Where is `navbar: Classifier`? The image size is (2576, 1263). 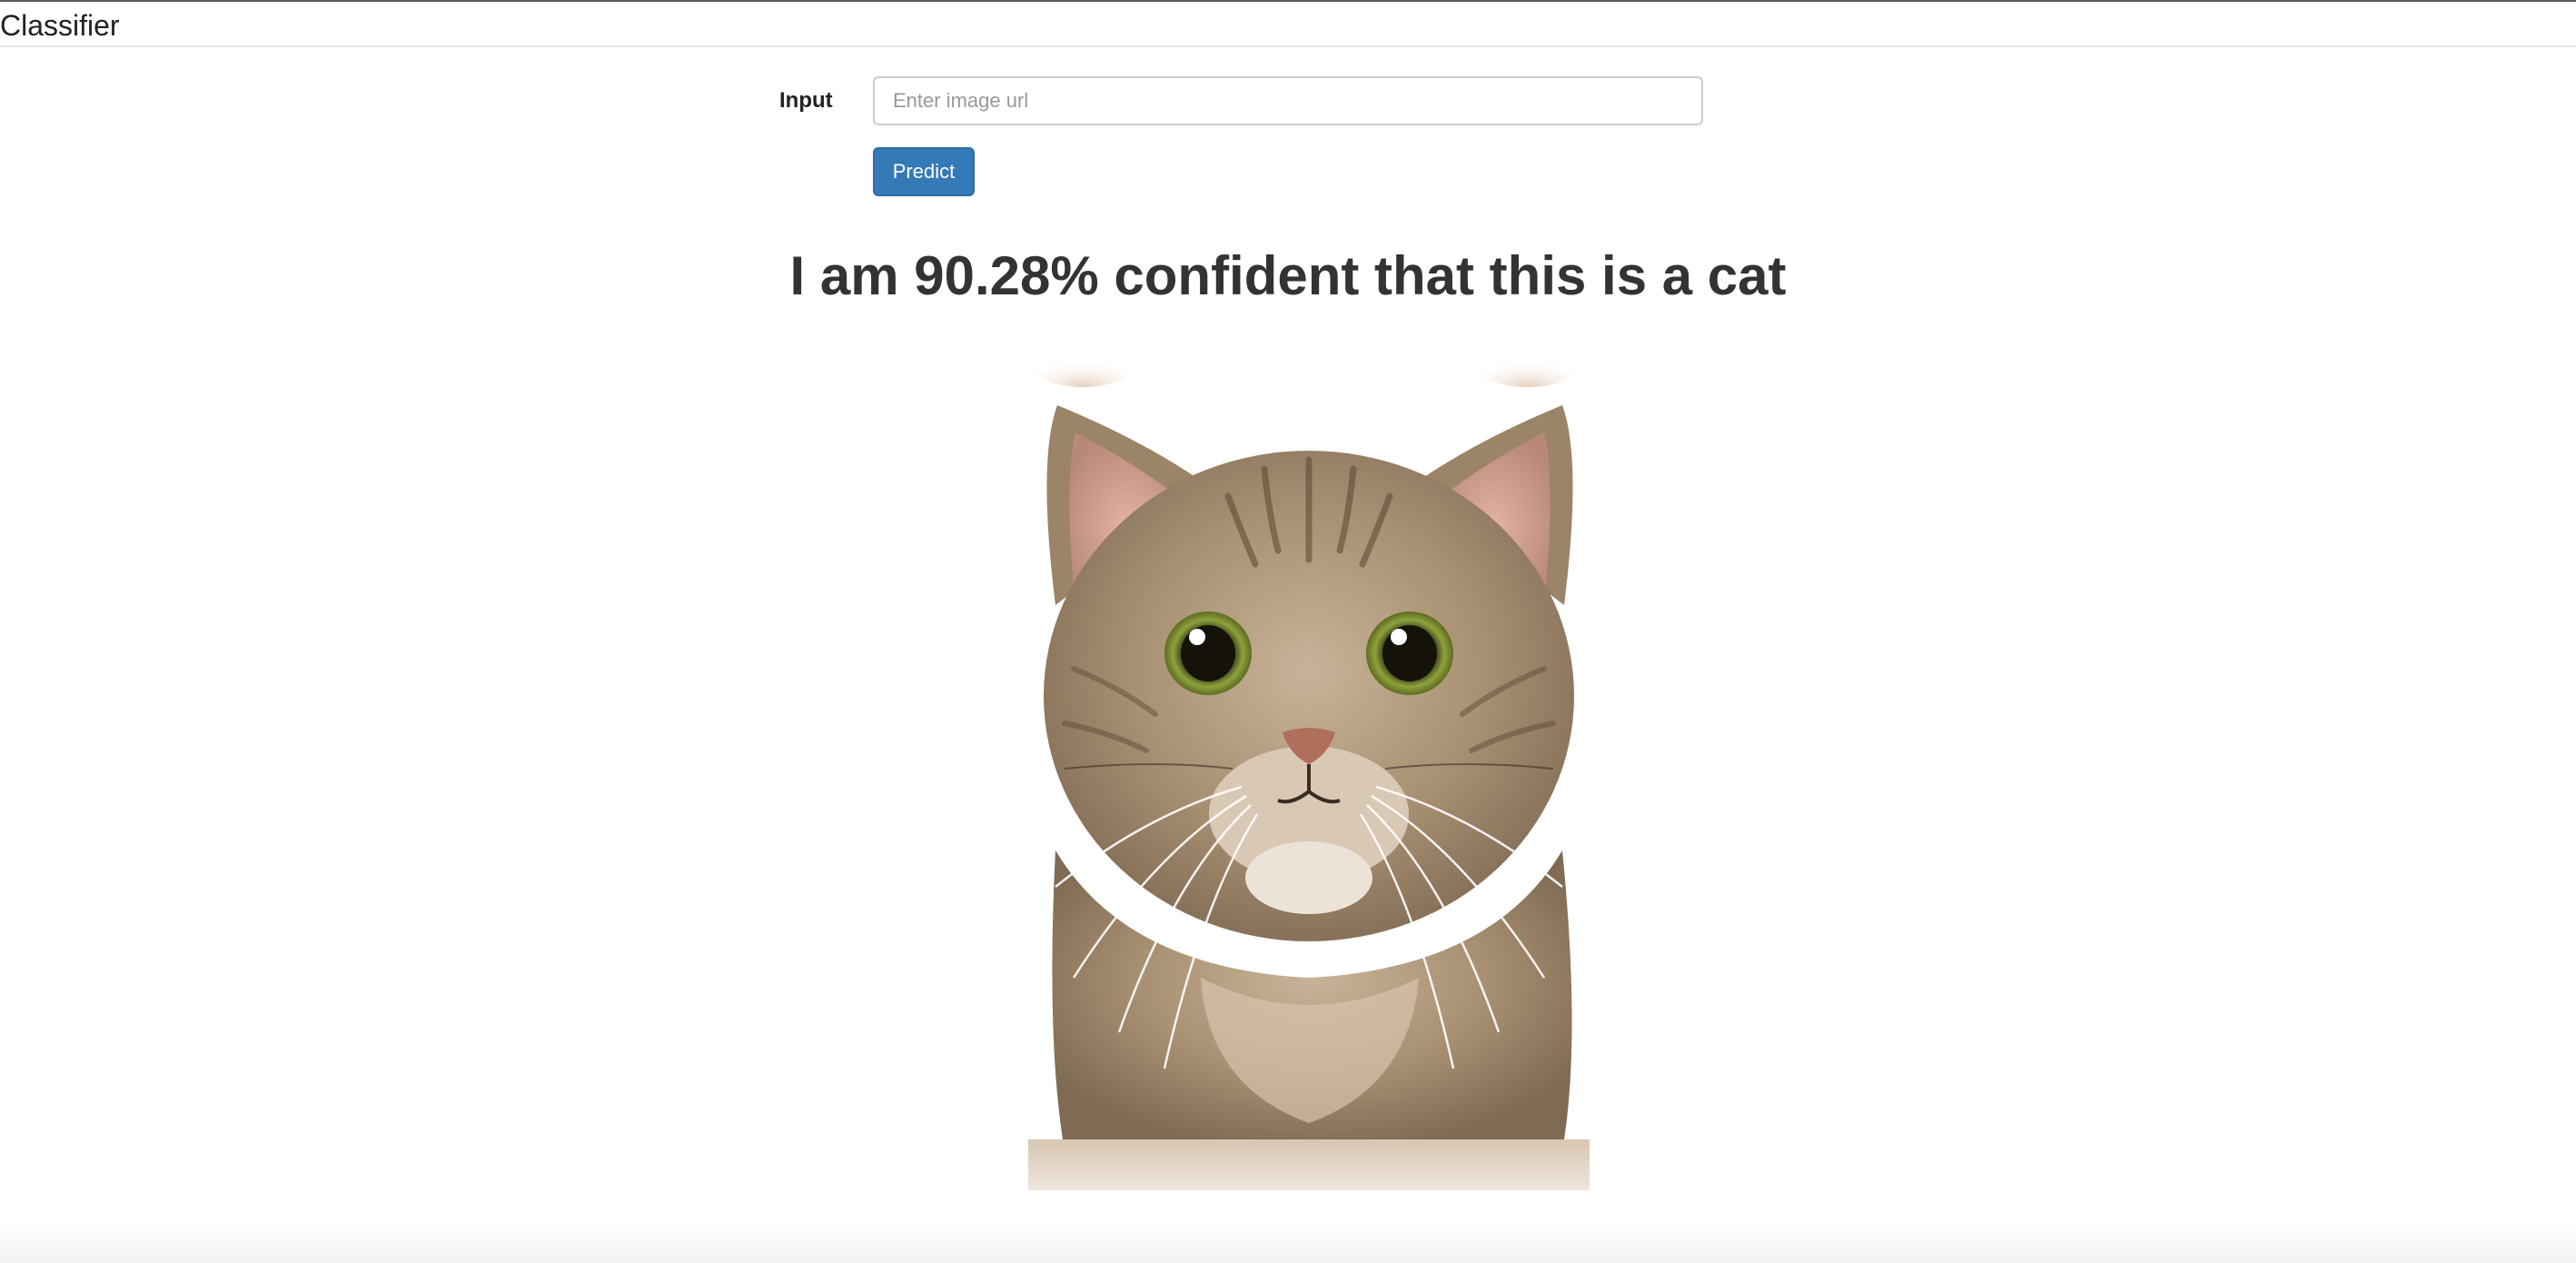 navbar: Classifier is located at coordinates (1288, 24).